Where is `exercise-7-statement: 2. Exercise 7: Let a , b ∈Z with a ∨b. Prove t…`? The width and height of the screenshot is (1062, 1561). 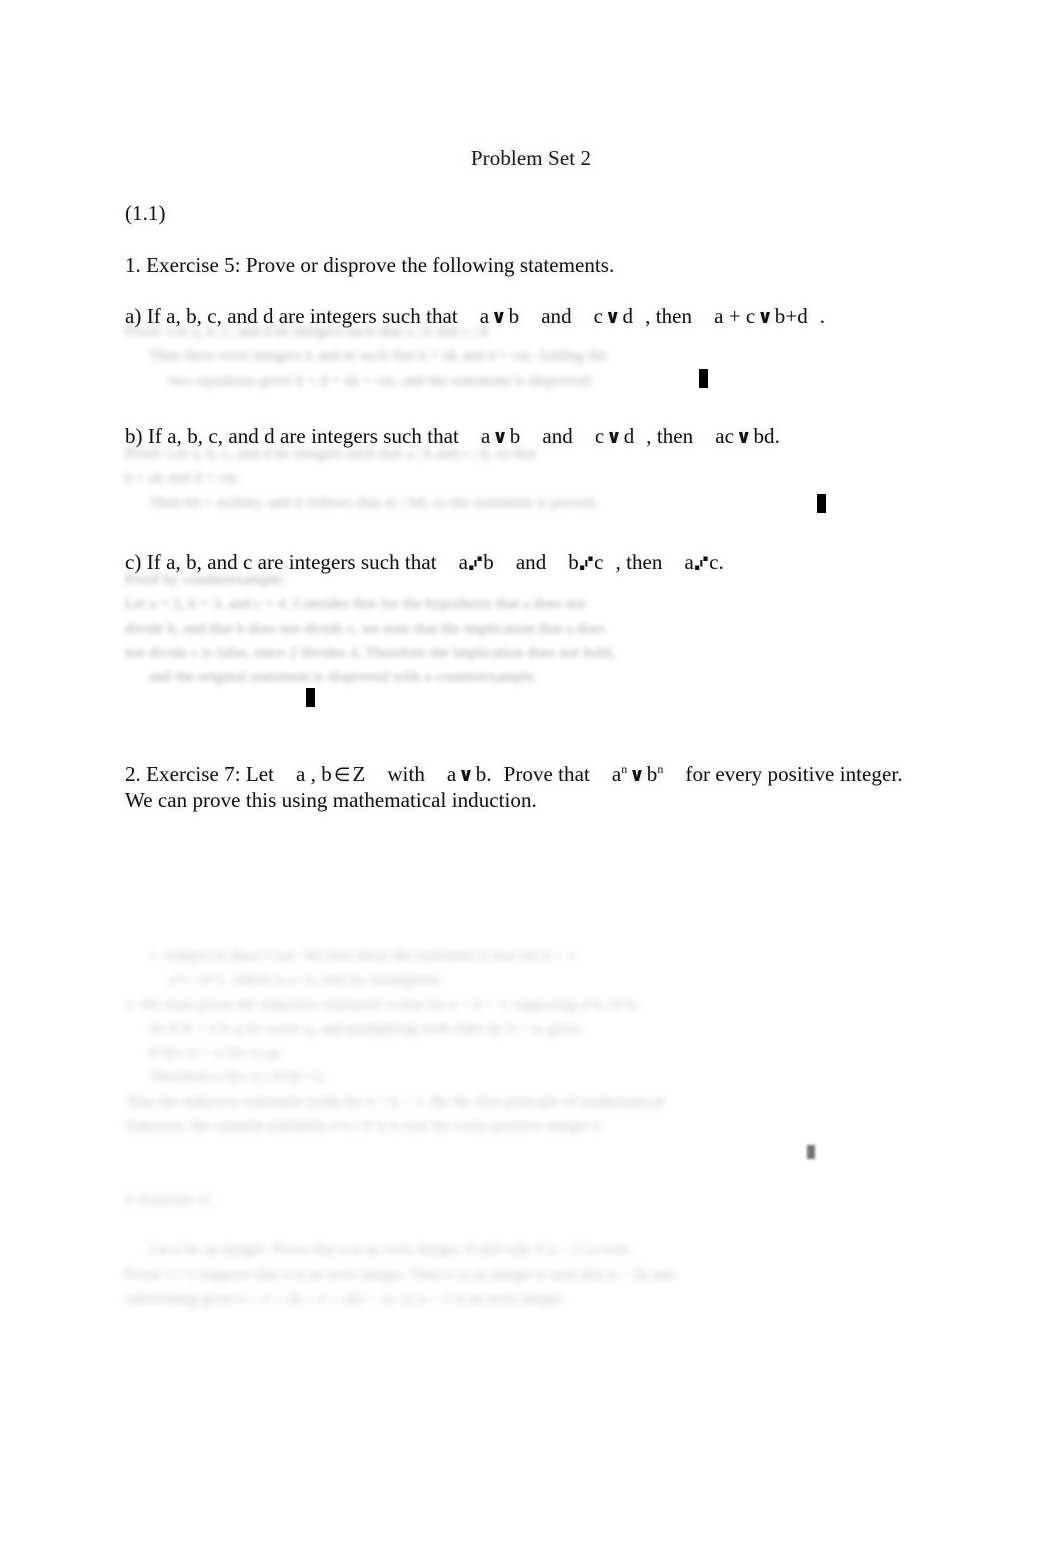
exercise-7-statement: 2. Exercise 7: Let a , b ∈Z with a ∨b. Prove t… is located at coordinates (531, 787).